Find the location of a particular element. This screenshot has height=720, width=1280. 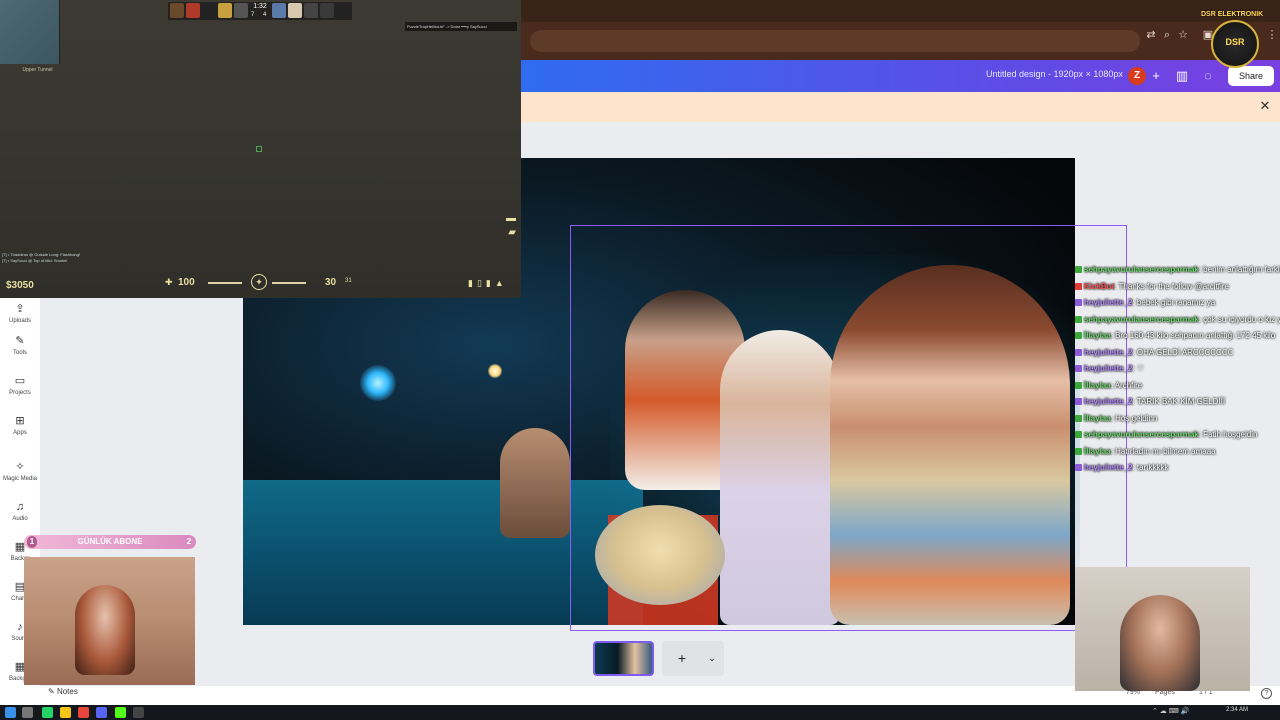

canva-header is located at coordinates (900, 76).